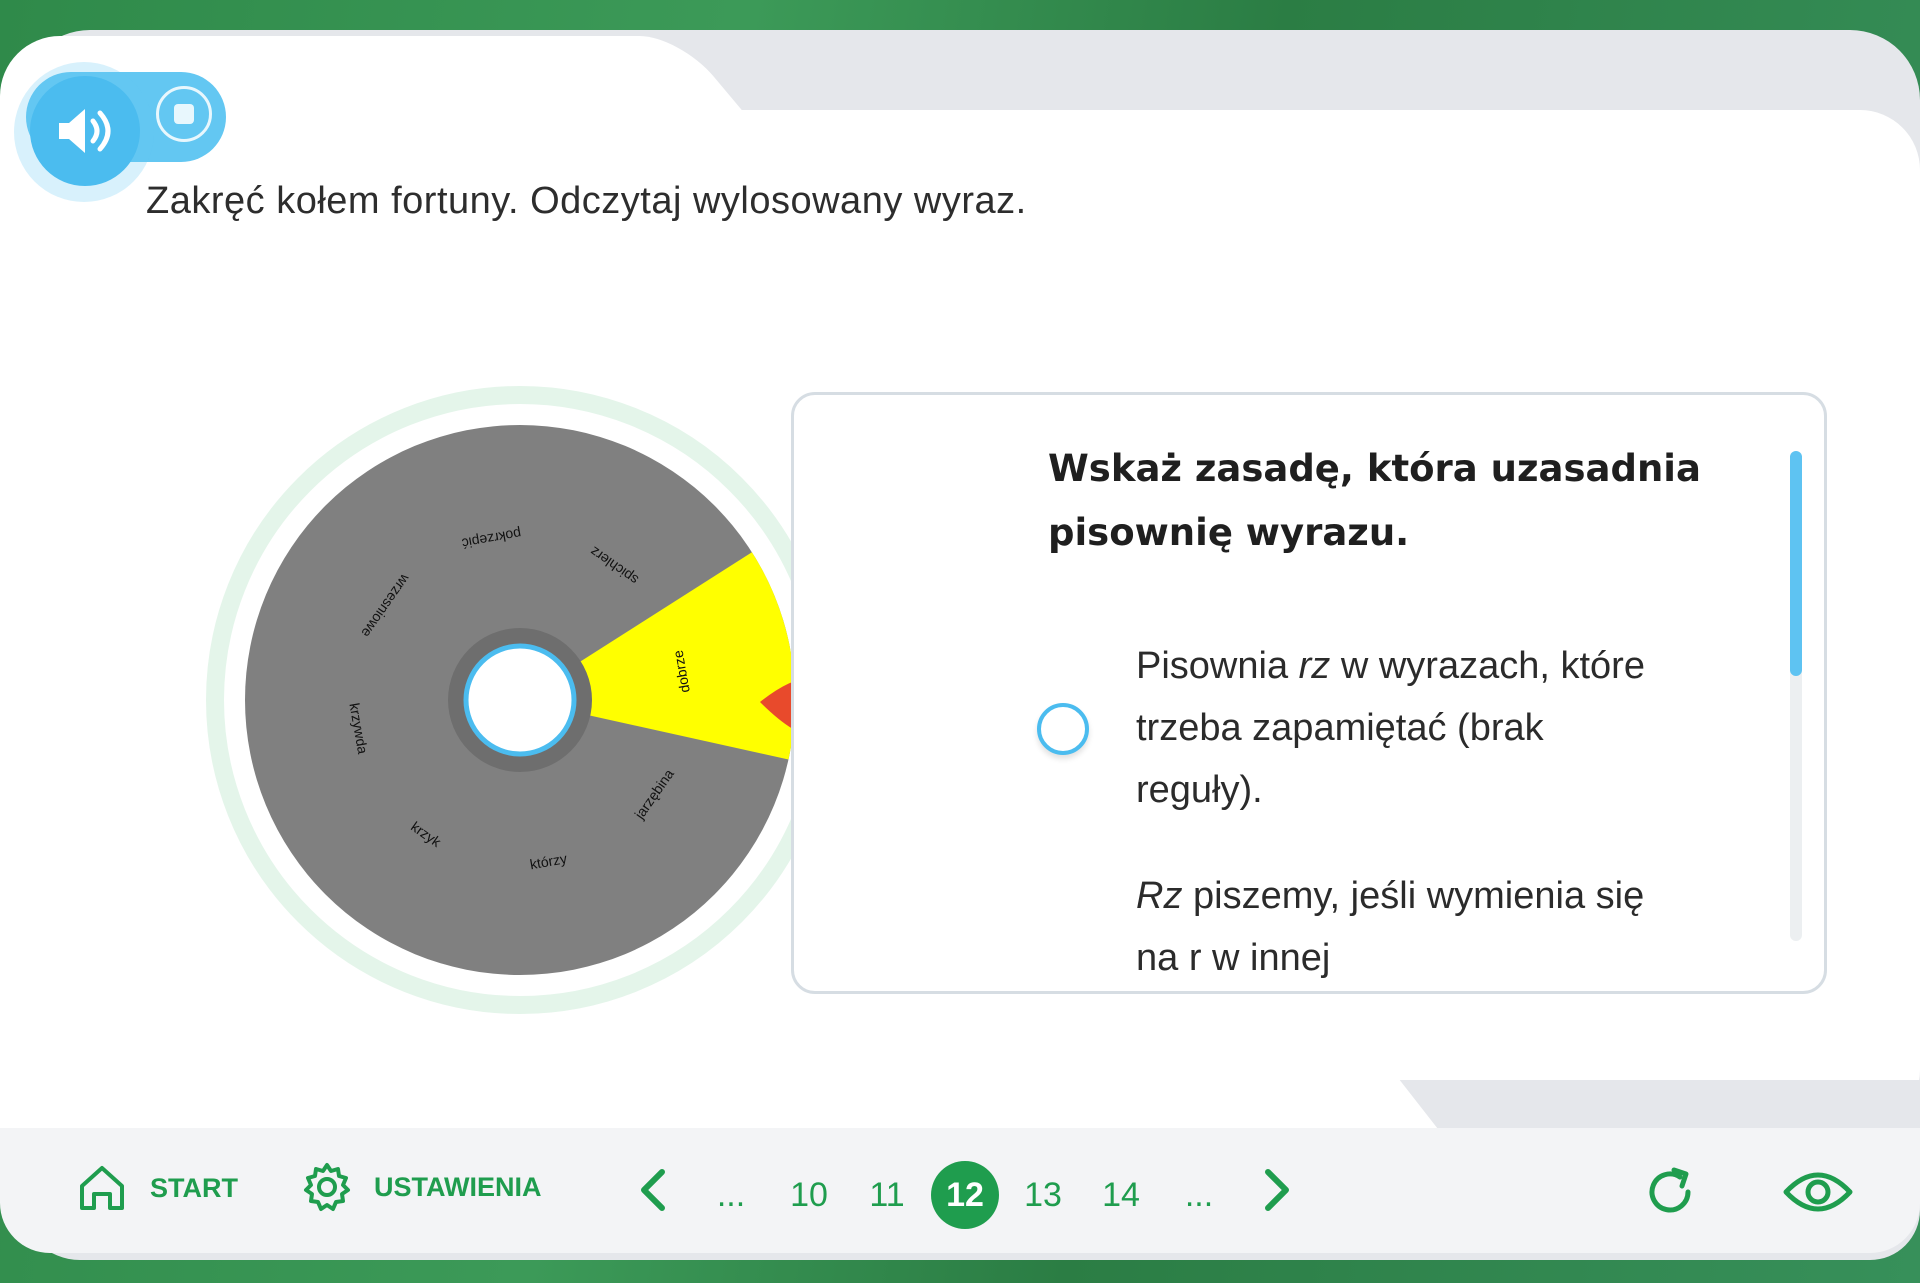 The width and height of the screenshot is (1920, 1283). Describe the element at coordinates (1217, 666) in the screenshot. I see `answer-text: Pisownia` at that location.